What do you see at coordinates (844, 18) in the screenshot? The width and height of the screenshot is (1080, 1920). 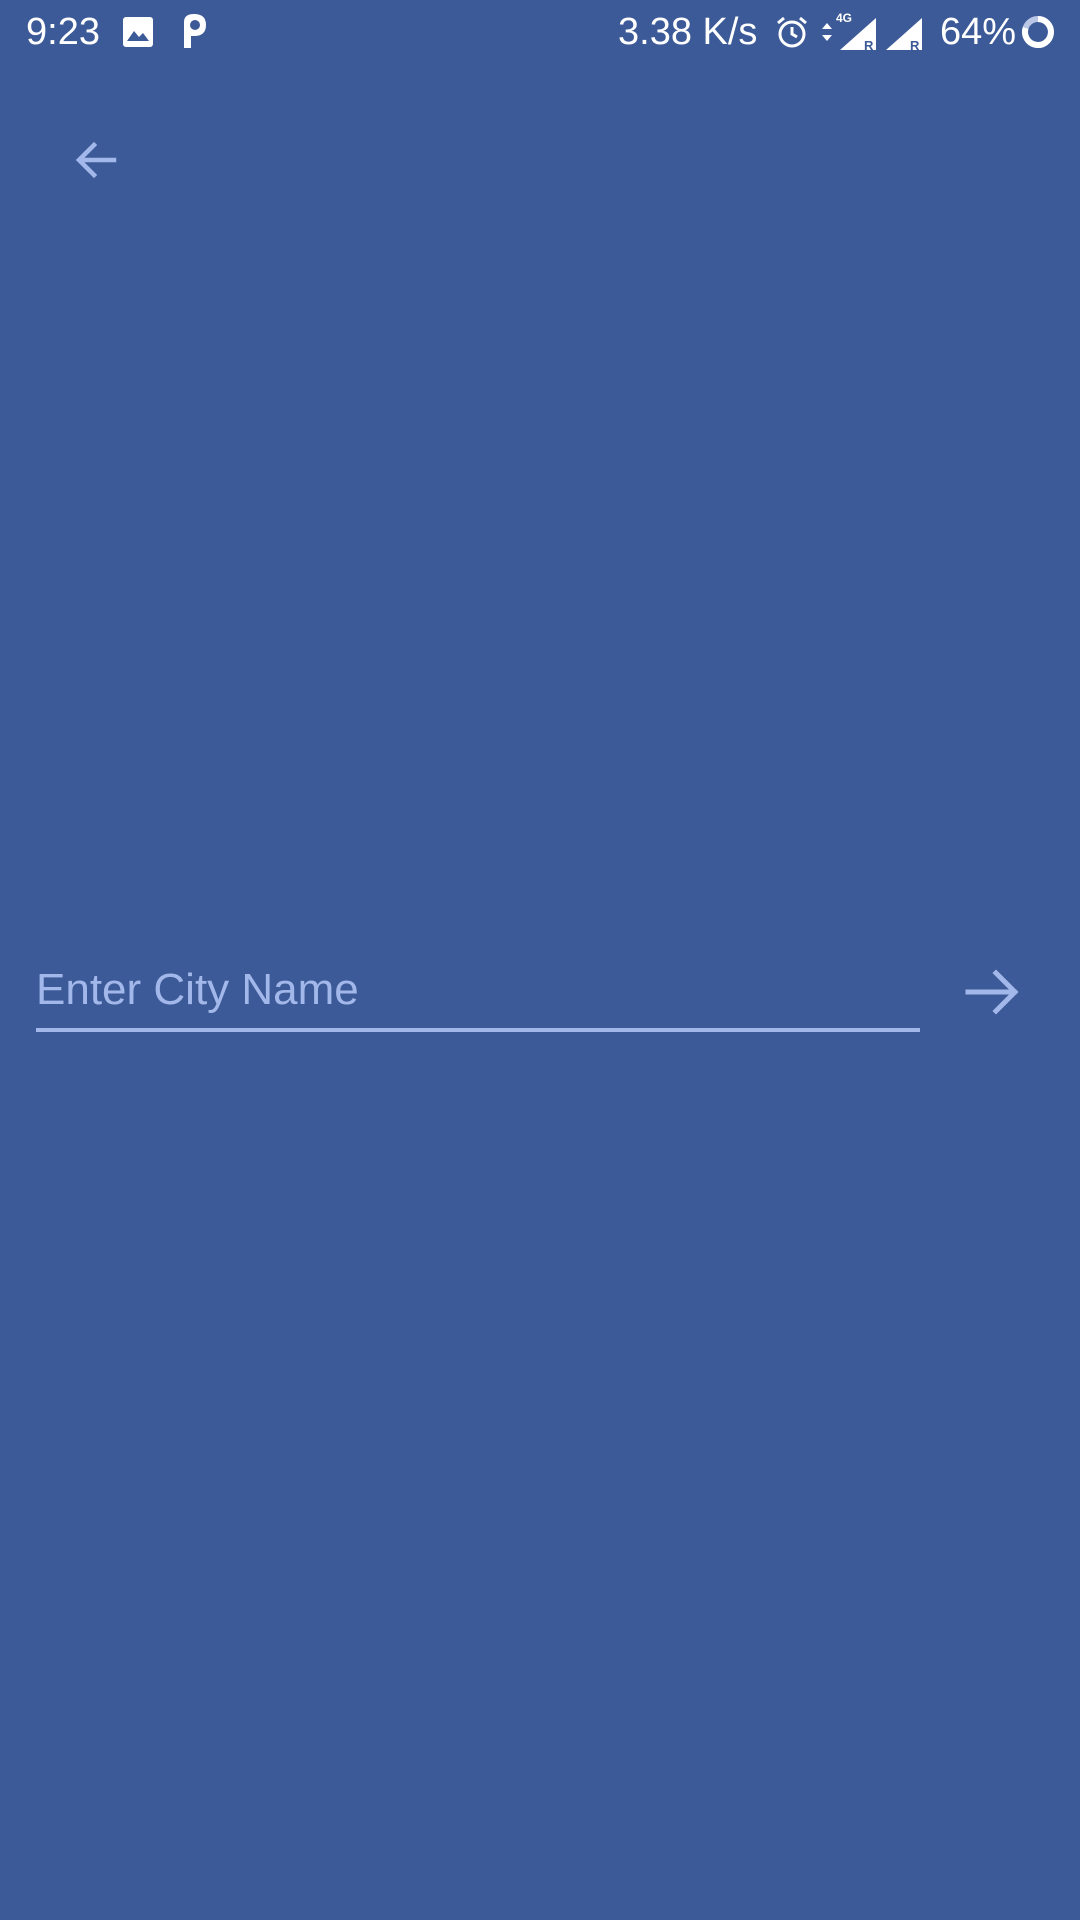 I see `network-type-label: 4G` at bounding box center [844, 18].